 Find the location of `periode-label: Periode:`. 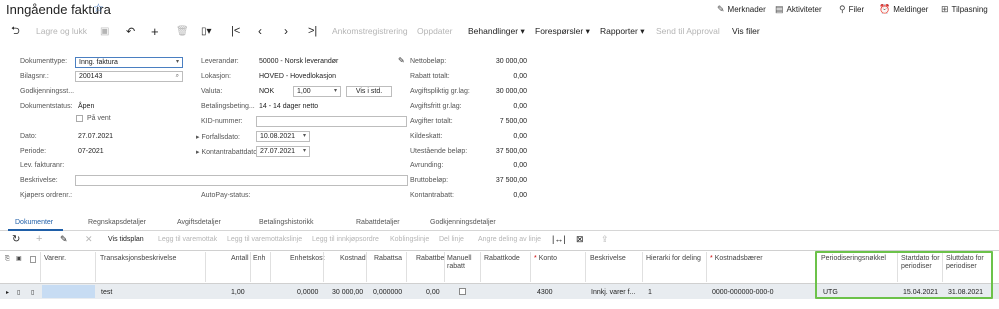

periode-label: Periode: is located at coordinates (33, 151).